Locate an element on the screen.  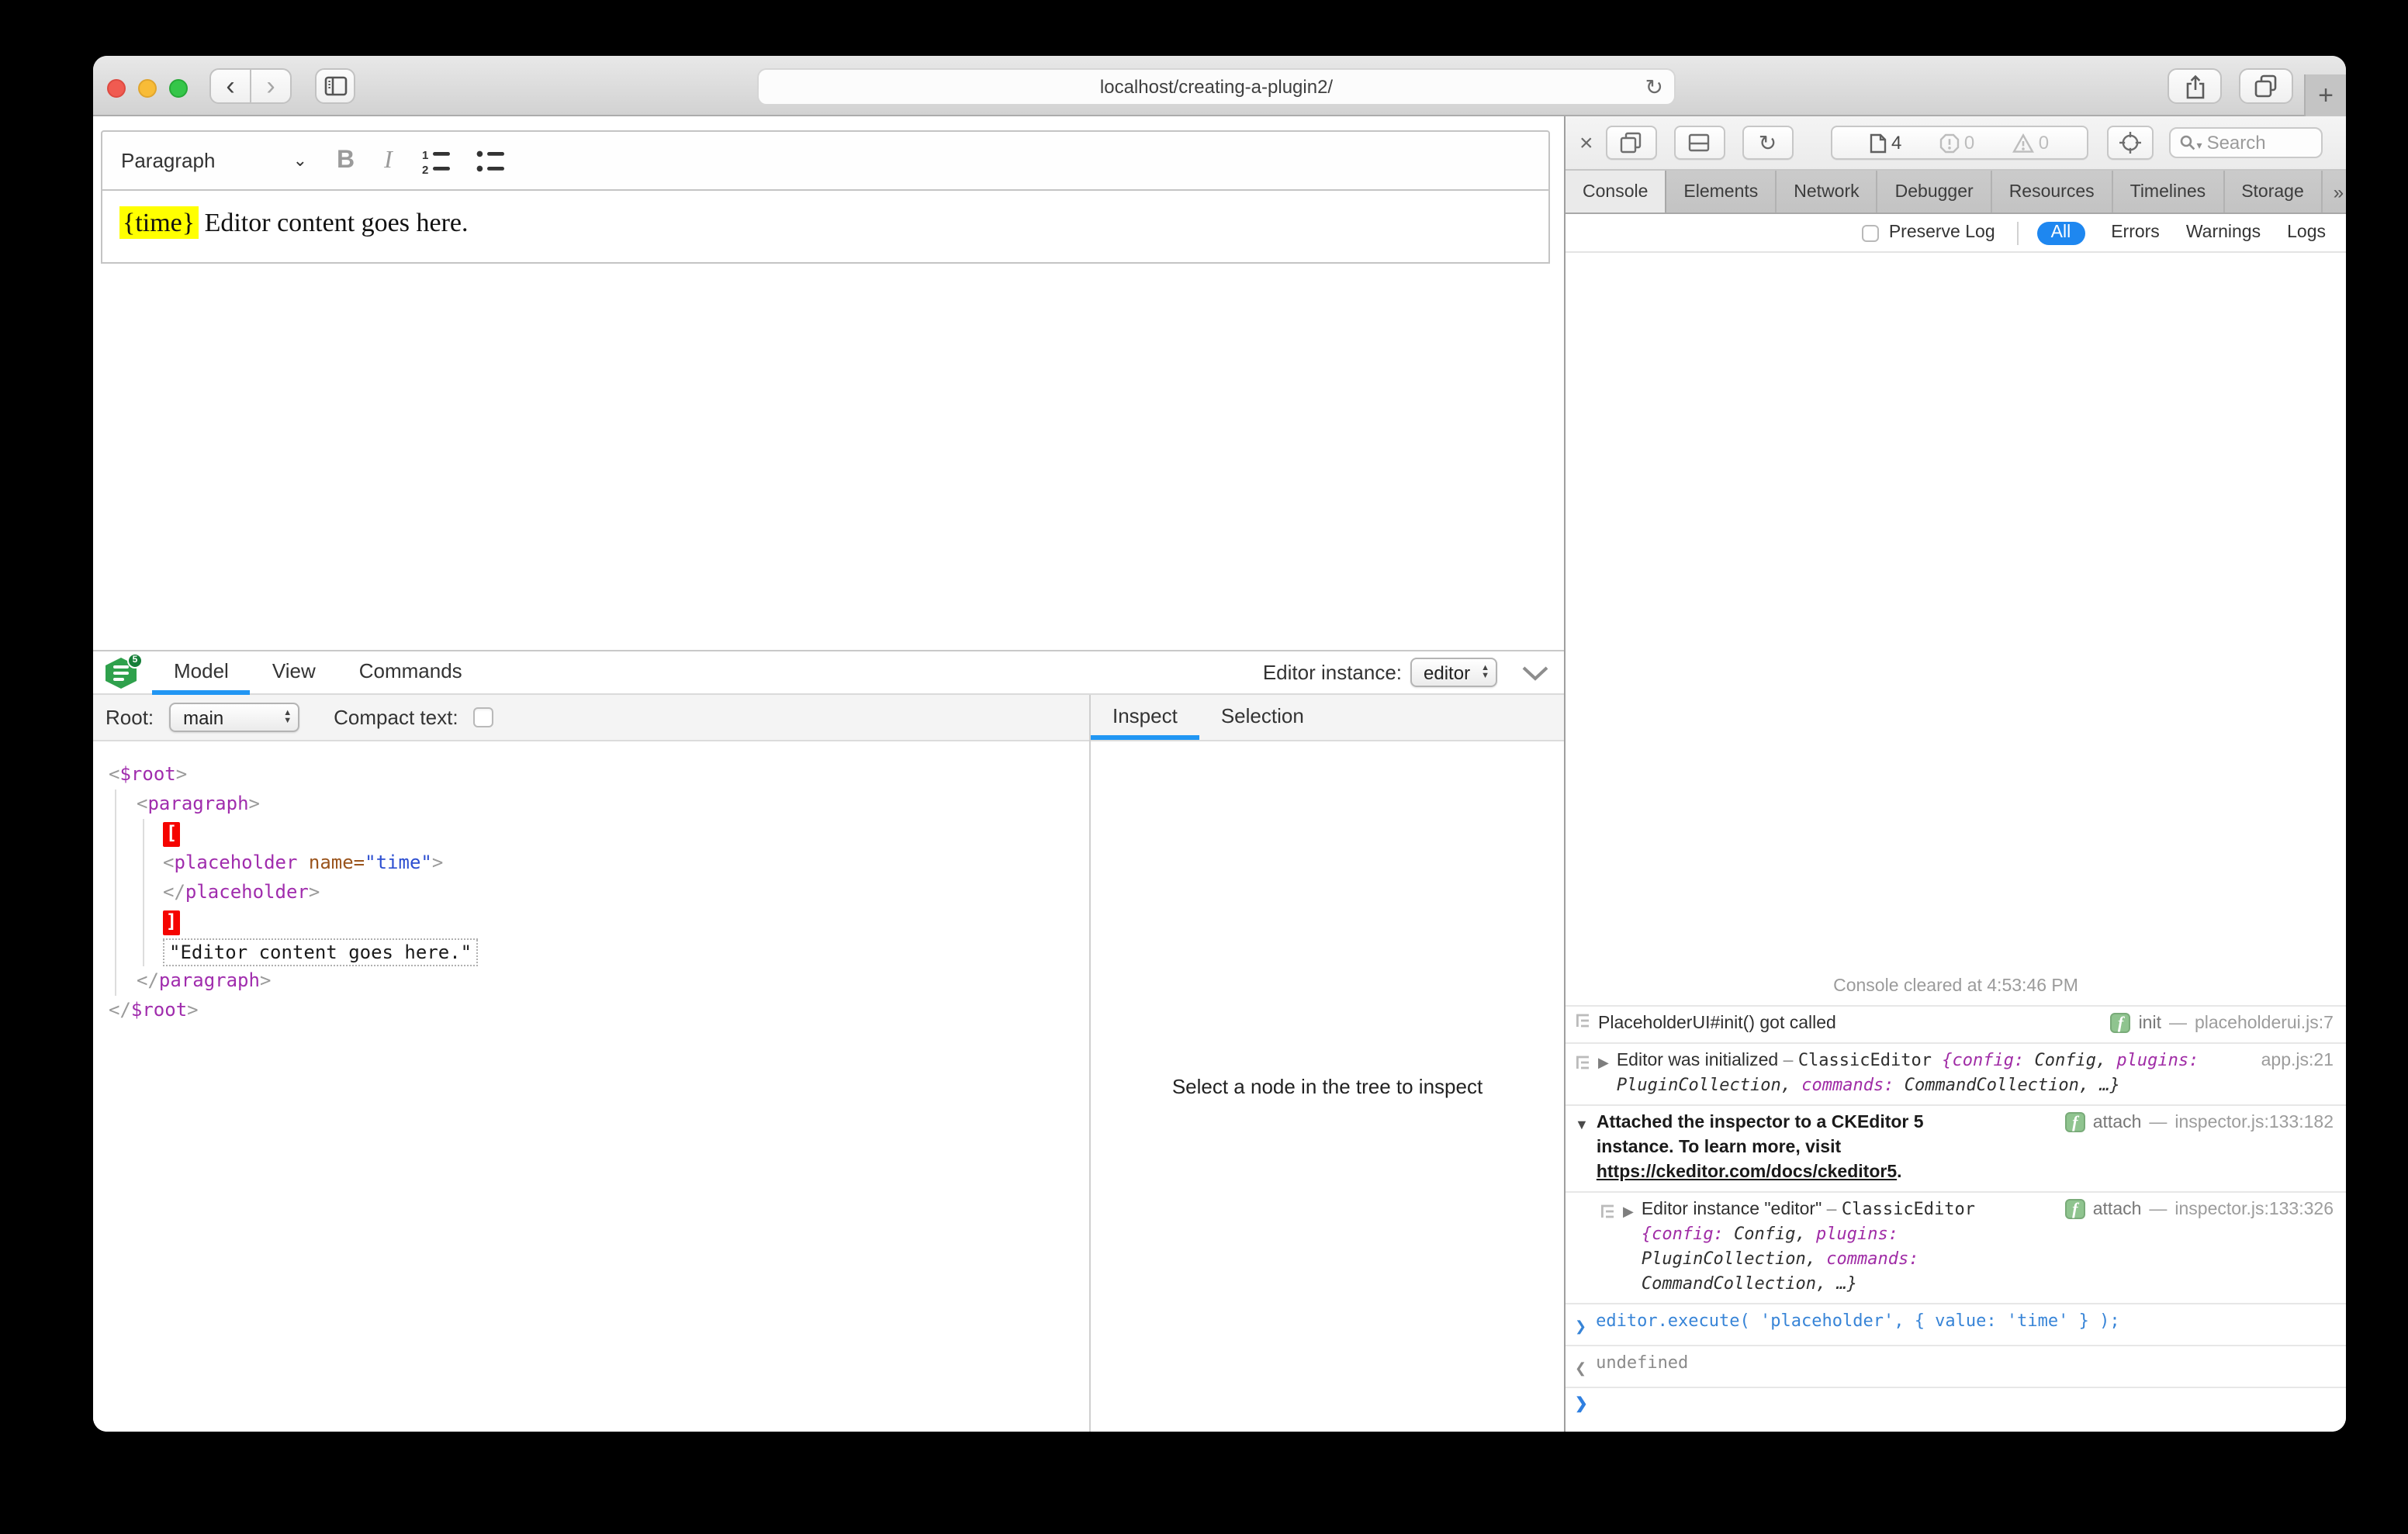
editor-instance-label: Editor instance: is located at coordinates (1332, 672).